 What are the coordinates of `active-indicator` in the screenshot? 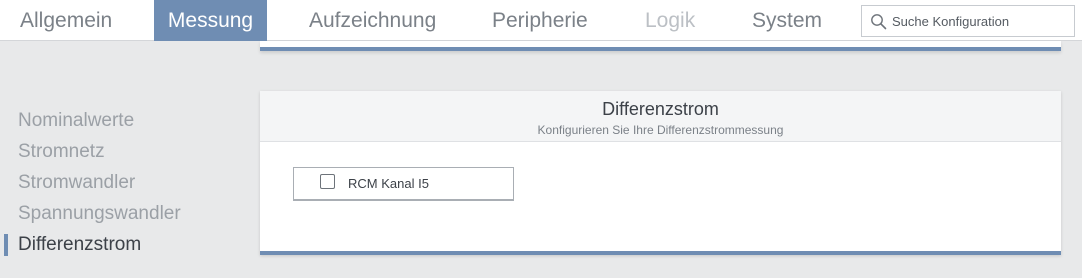 It's located at (6, 245).